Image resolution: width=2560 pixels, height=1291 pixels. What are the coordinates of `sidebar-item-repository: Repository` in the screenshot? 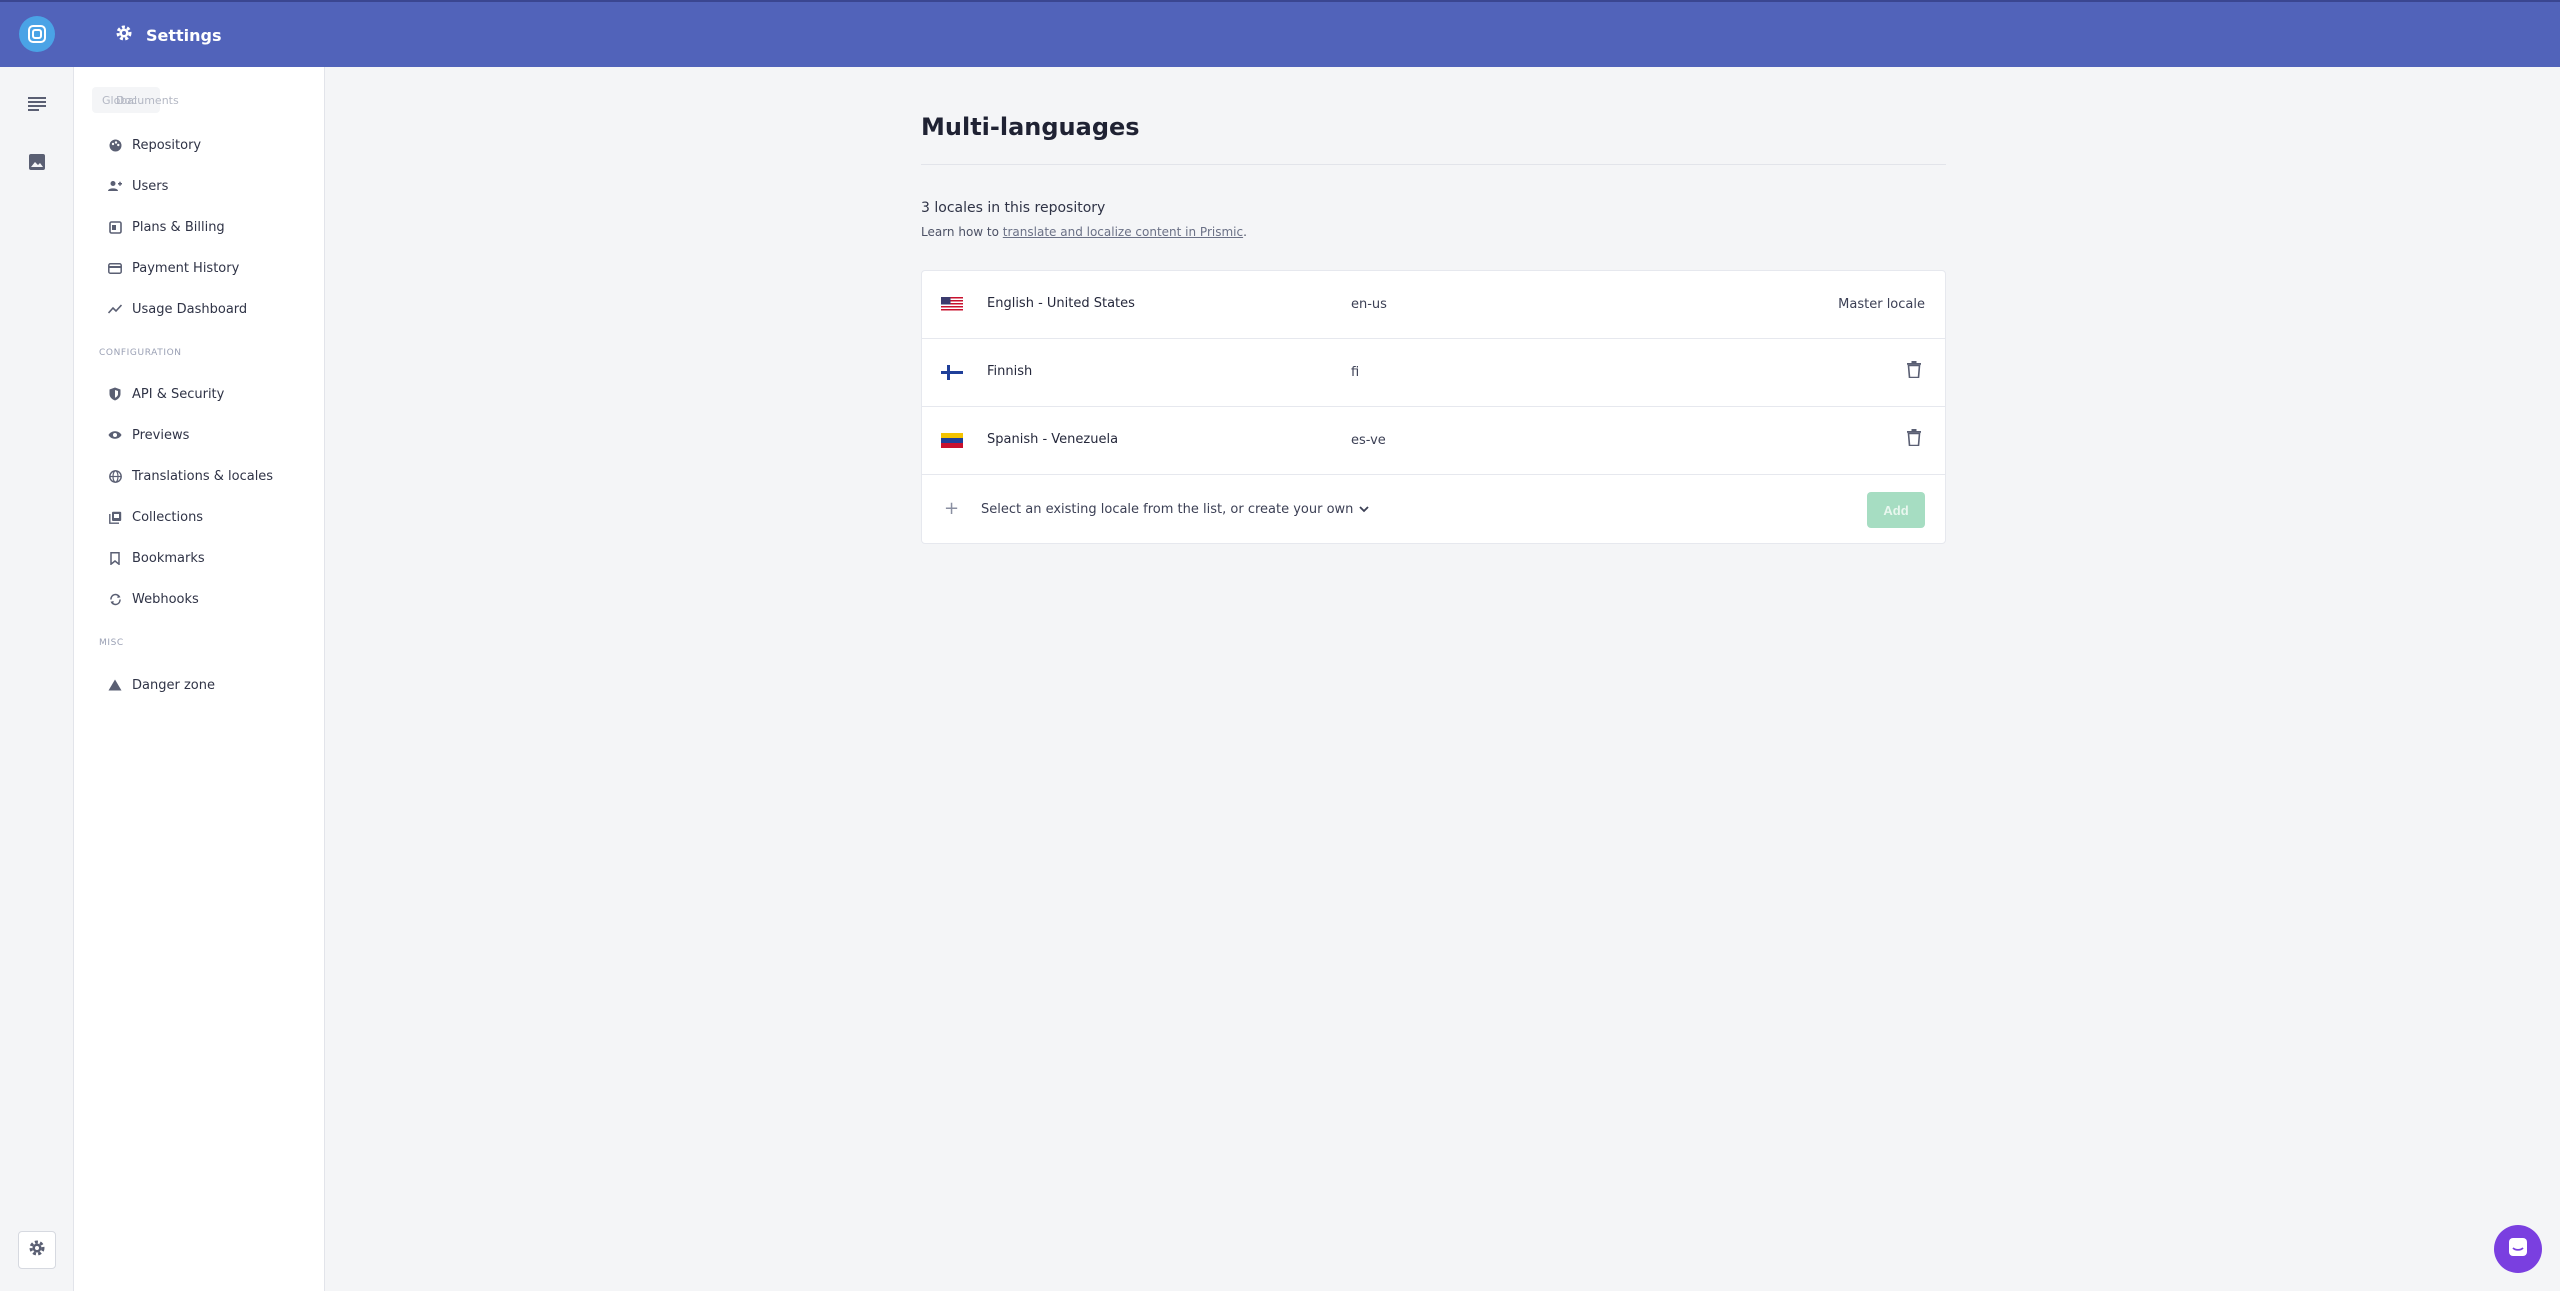 It's located at (154, 145).